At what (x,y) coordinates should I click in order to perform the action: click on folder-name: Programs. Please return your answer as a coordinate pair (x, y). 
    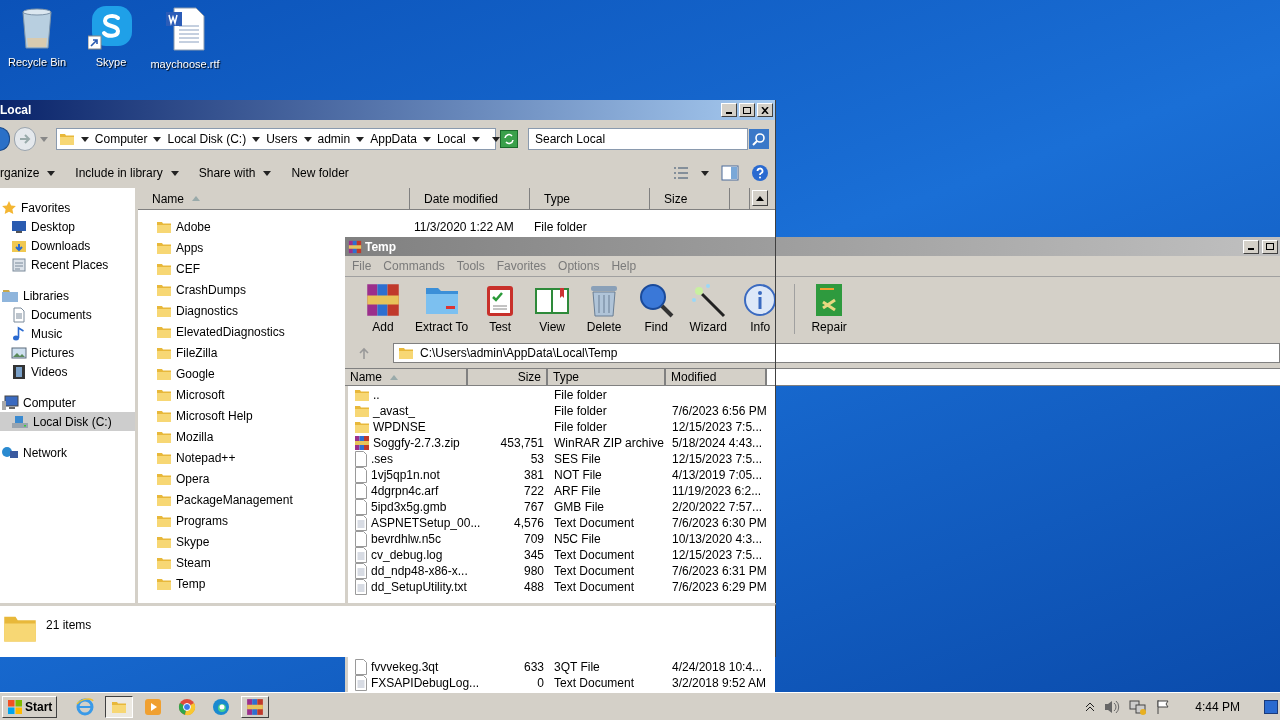
    Looking at the image, I should click on (202, 520).